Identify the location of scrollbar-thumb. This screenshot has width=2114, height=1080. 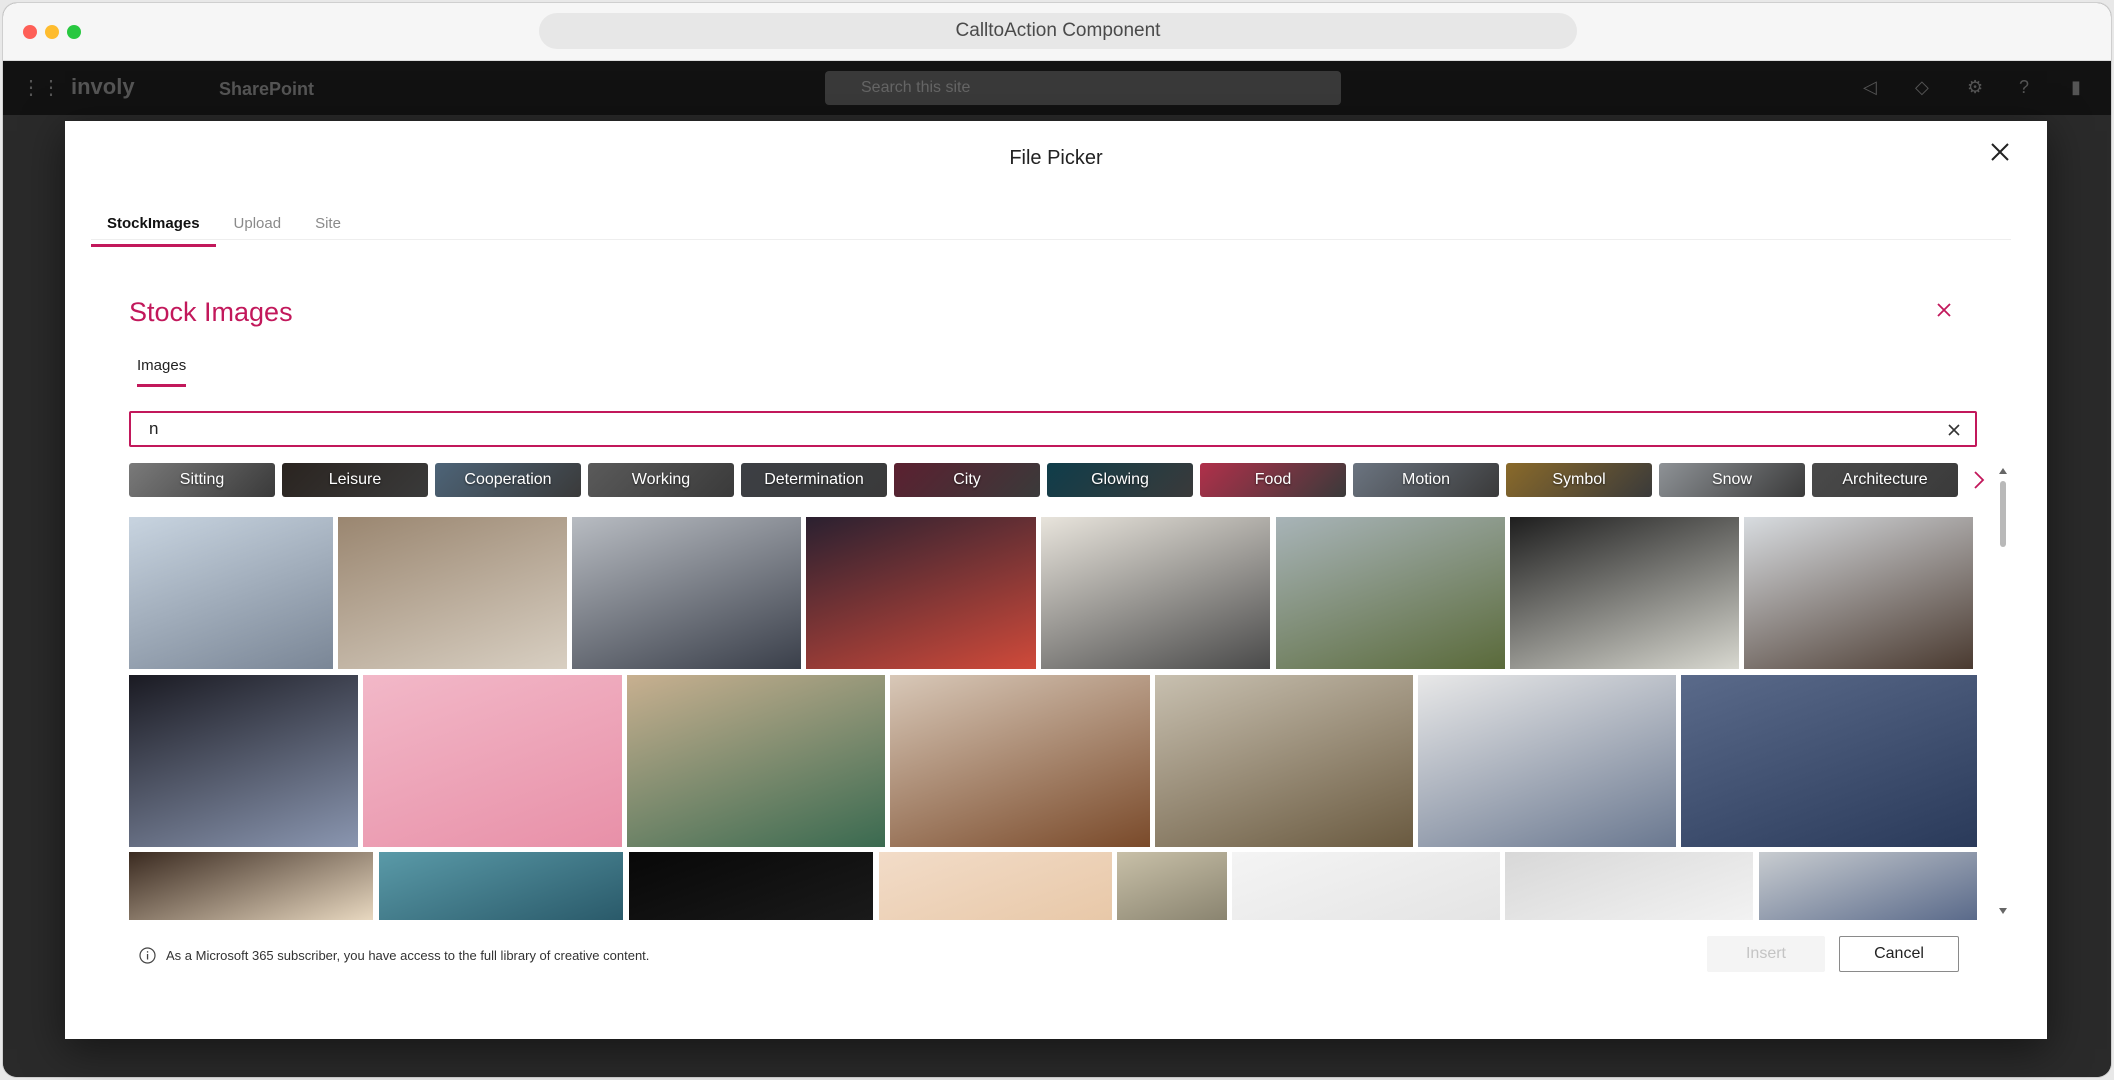
(2003, 514).